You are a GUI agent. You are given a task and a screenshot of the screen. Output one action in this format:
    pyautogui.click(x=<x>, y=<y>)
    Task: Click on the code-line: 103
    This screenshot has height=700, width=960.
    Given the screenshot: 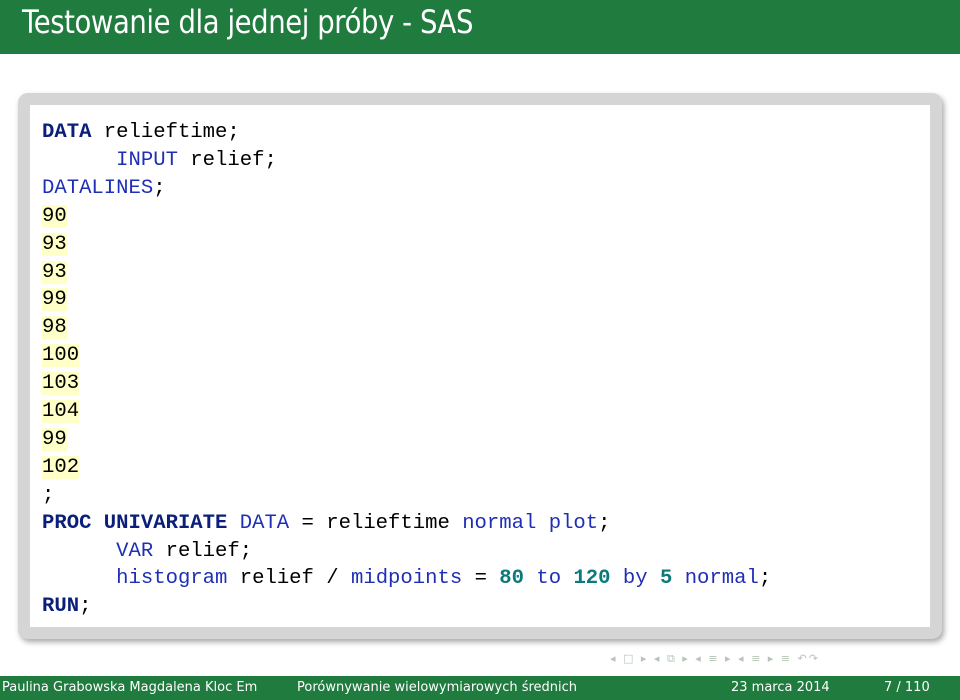 What is the action you would take?
    pyautogui.click(x=61, y=384)
    